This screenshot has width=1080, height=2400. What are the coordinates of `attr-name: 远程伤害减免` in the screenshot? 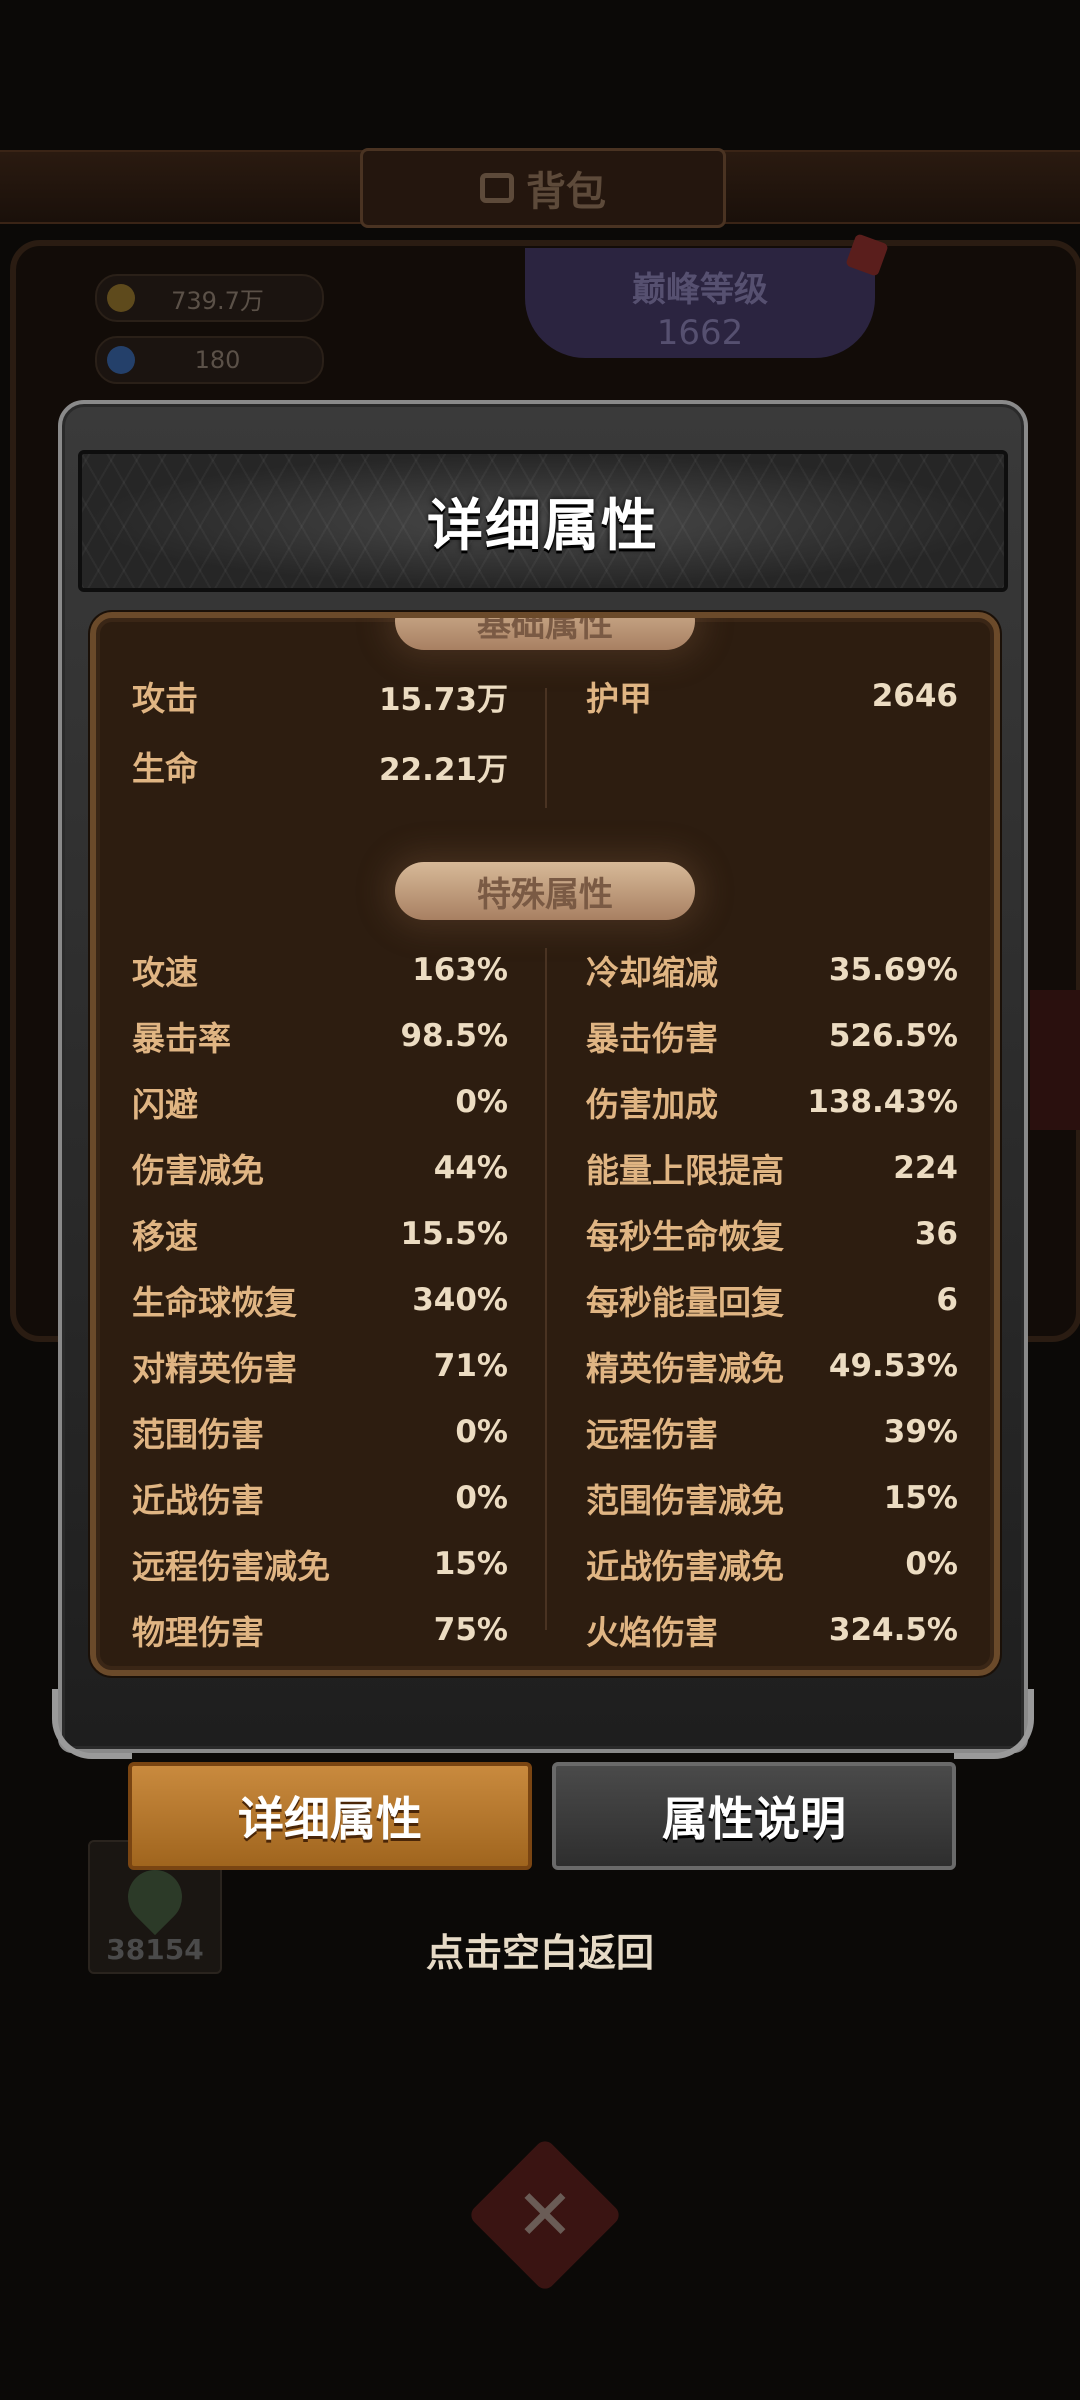 It's located at (231, 1566).